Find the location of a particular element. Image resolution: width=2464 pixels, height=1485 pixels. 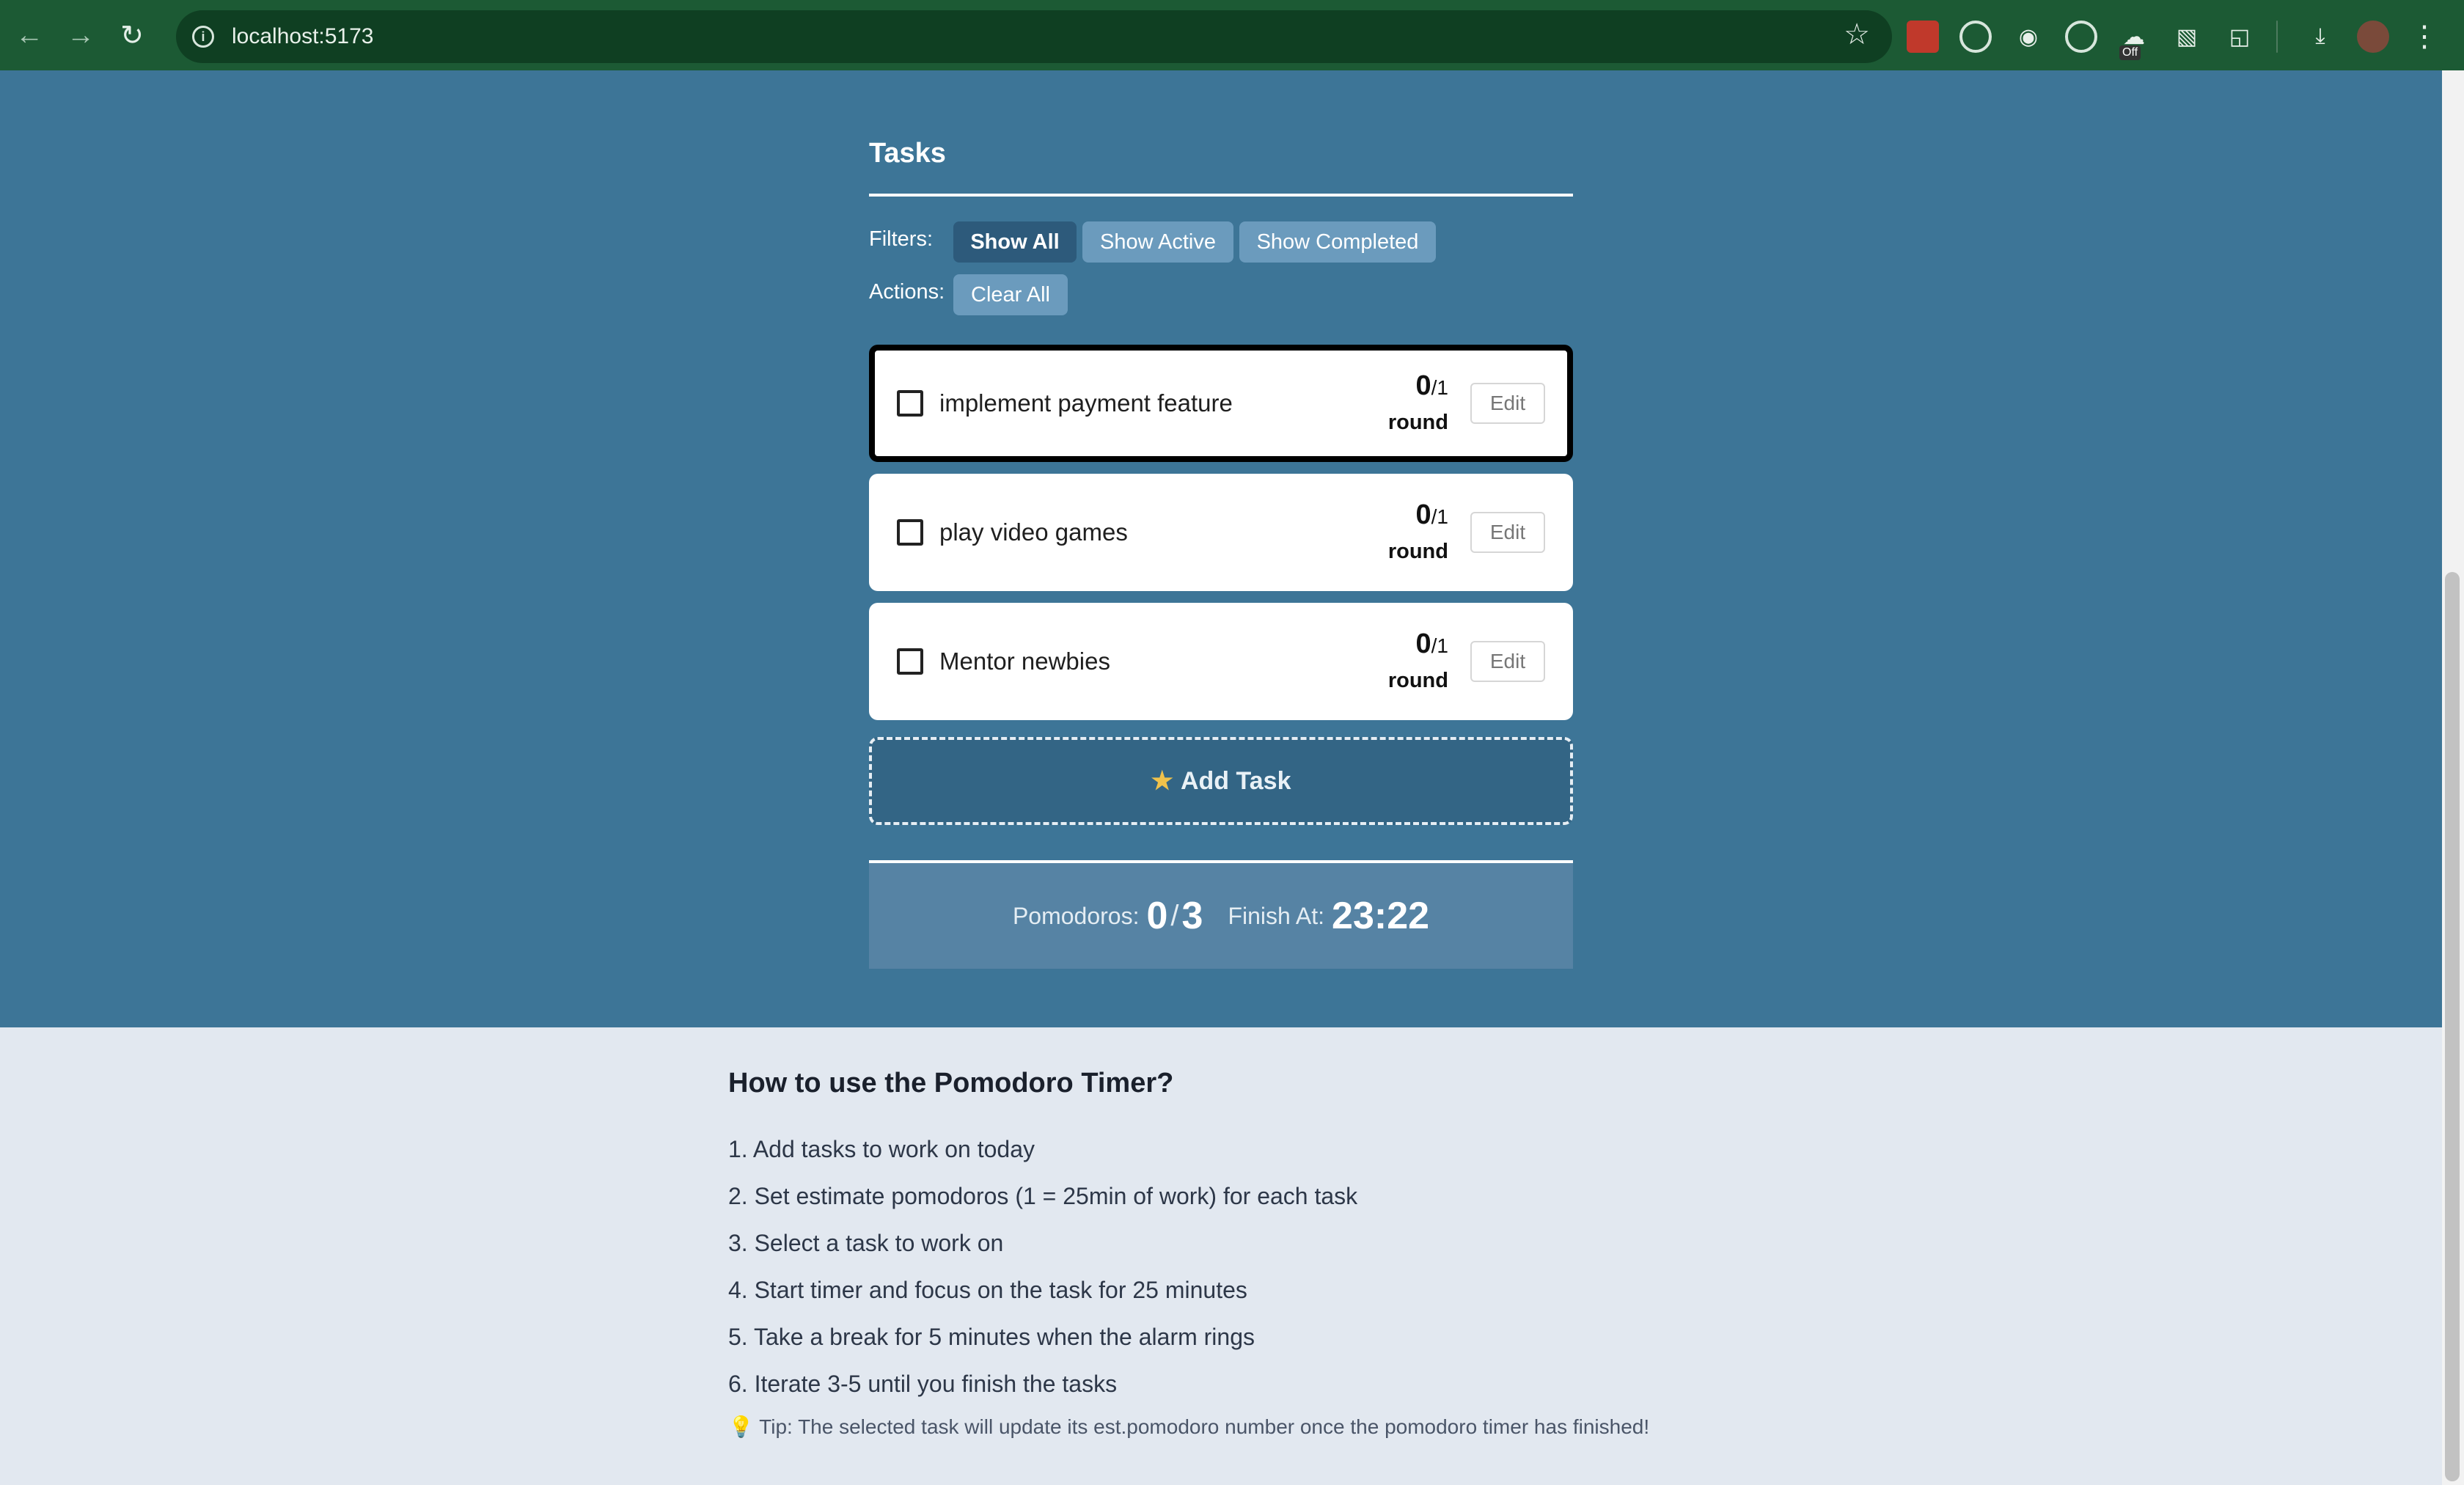

reload-icon: ↻ is located at coordinates (132, 35).